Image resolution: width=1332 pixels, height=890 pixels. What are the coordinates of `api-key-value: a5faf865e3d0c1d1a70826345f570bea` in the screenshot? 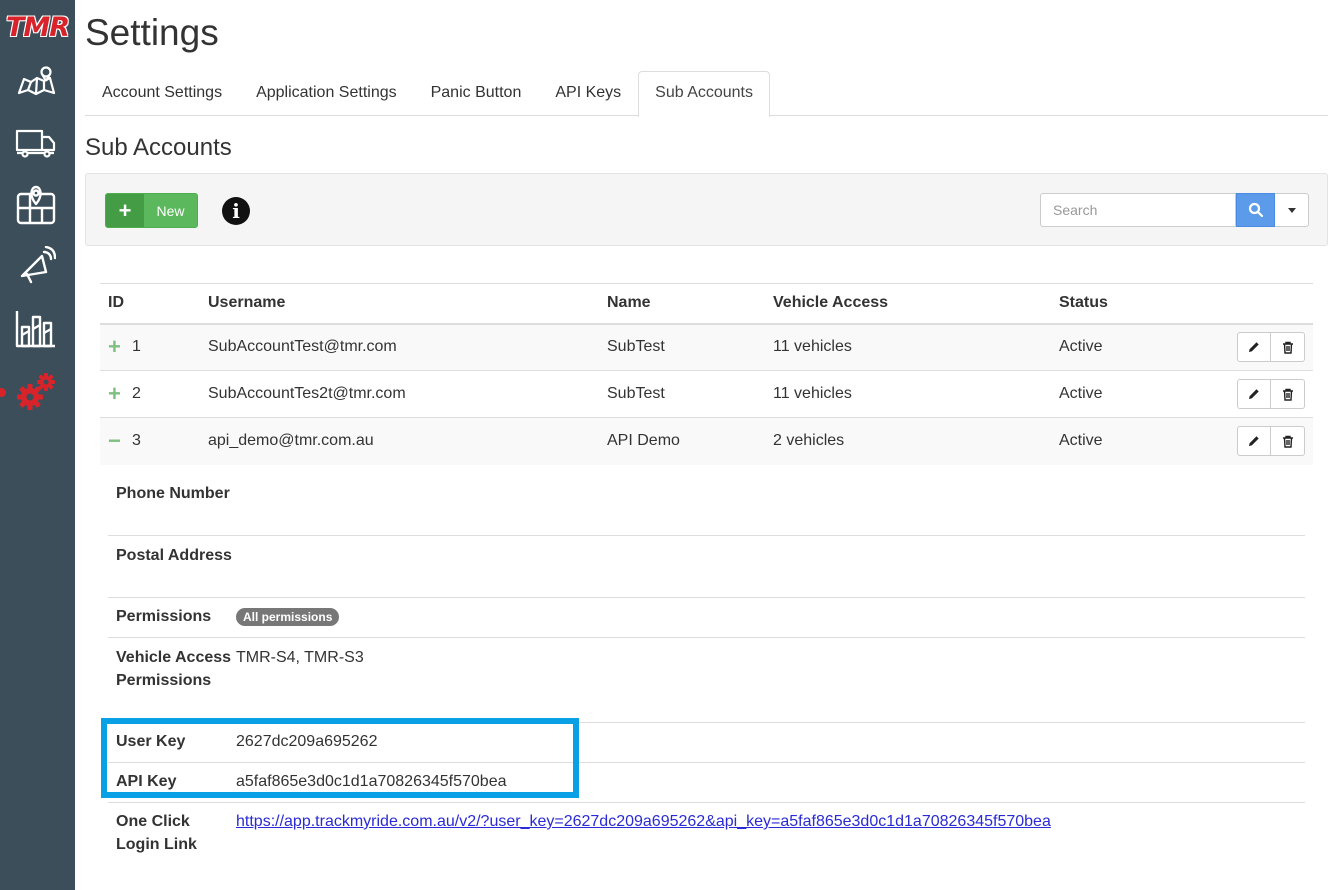 It's located at (371, 781).